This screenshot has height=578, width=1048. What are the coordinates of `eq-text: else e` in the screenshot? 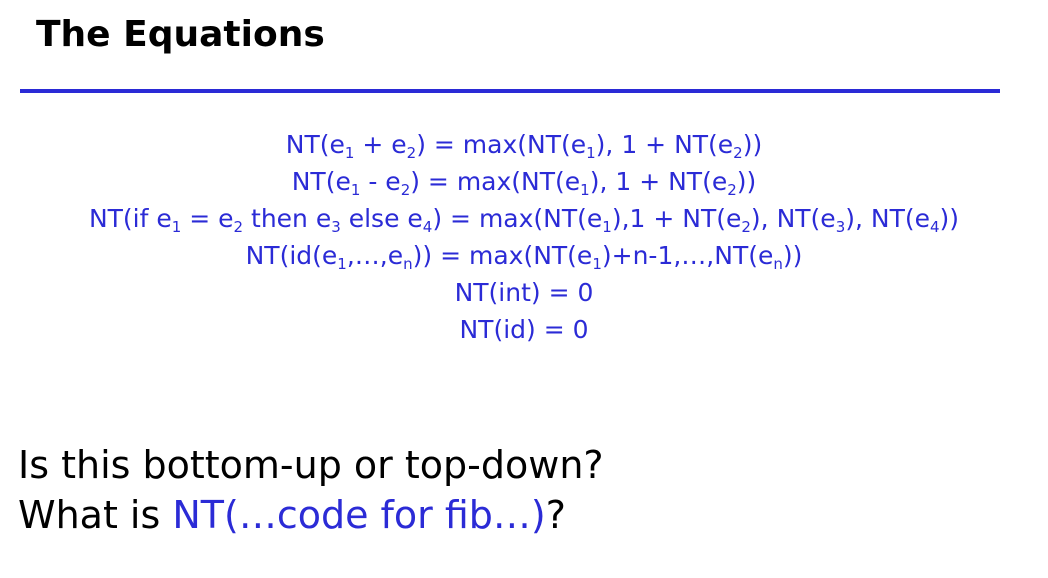 It's located at (381, 218).